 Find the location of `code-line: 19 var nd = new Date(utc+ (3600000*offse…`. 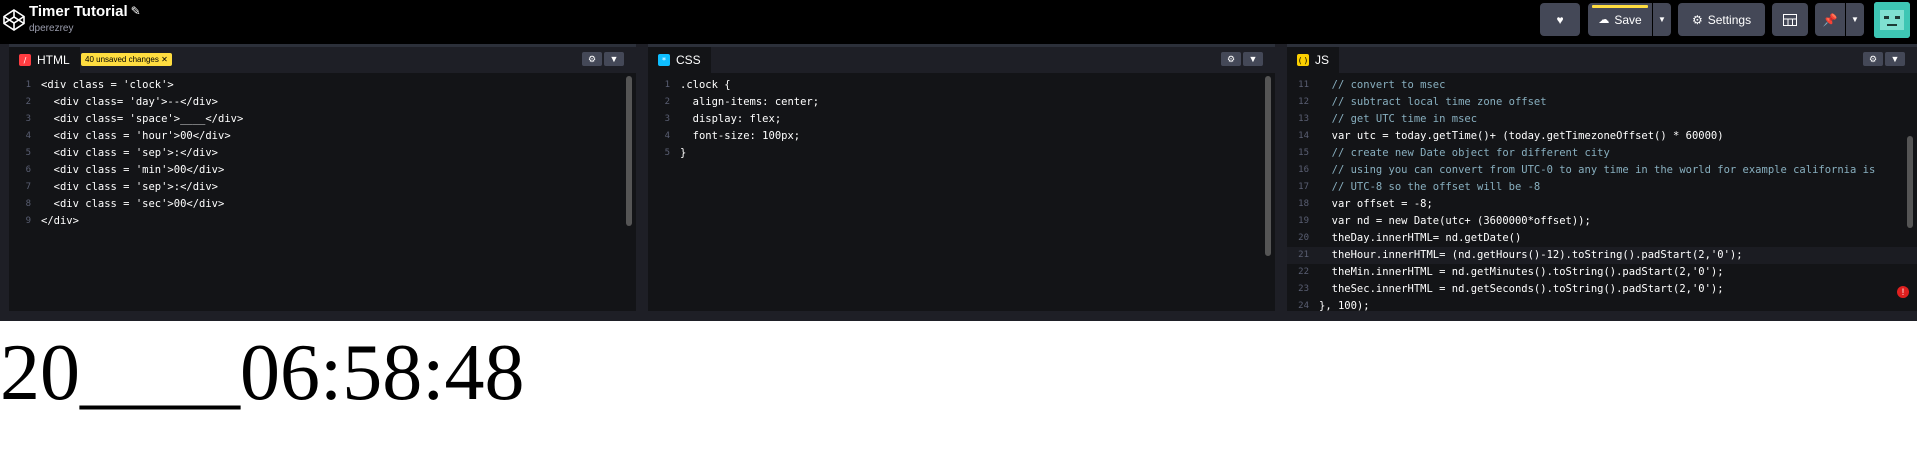

code-line: 19 var nd = new Date(utc+ (3600000*offse… is located at coordinates (1602, 221).